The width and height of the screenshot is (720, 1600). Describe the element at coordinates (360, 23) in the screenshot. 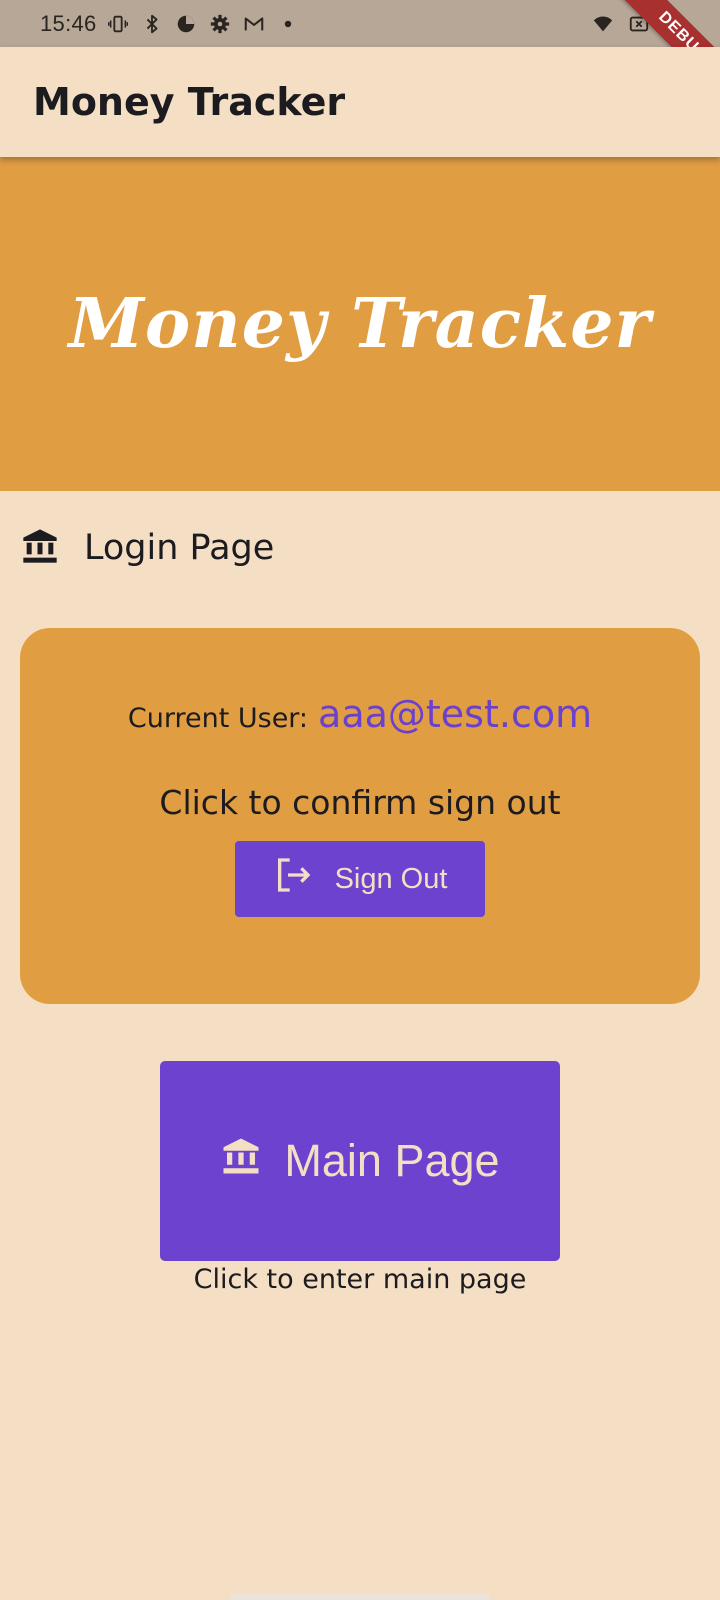

I see `status-bar: 15:46` at that location.